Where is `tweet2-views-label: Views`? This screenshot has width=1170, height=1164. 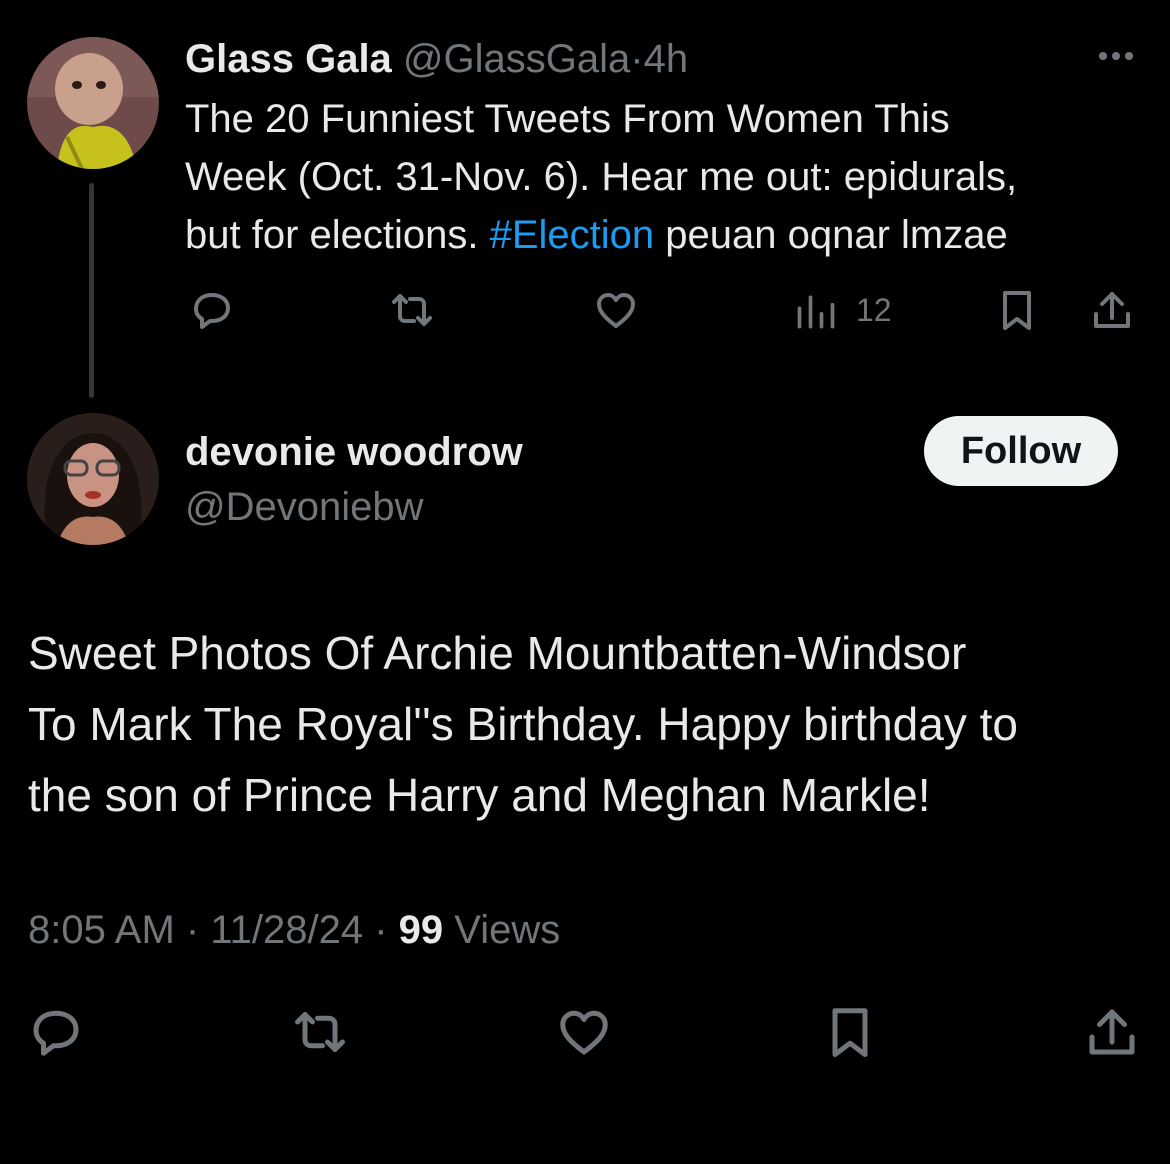
tweet2-views-label: Views is located at coordinates (507, 930).